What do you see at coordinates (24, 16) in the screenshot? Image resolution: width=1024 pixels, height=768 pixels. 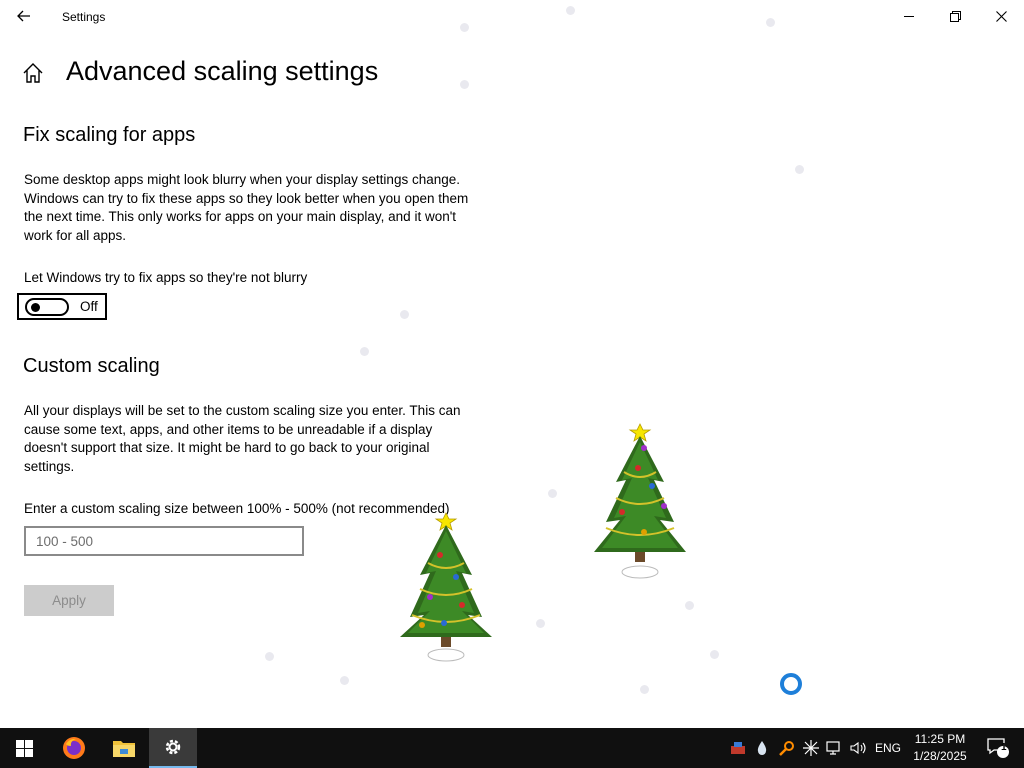 I see `back-arrow-icon` at bounding box center [24, 16].